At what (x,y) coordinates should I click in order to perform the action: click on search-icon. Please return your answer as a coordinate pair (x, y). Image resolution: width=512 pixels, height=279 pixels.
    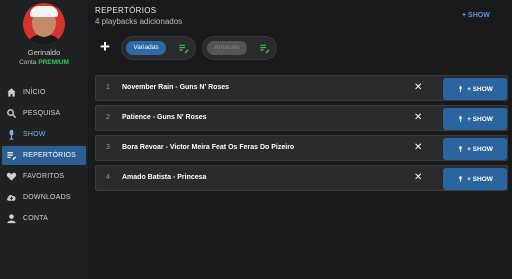
    Looking at the image, I should click on (12, 114).